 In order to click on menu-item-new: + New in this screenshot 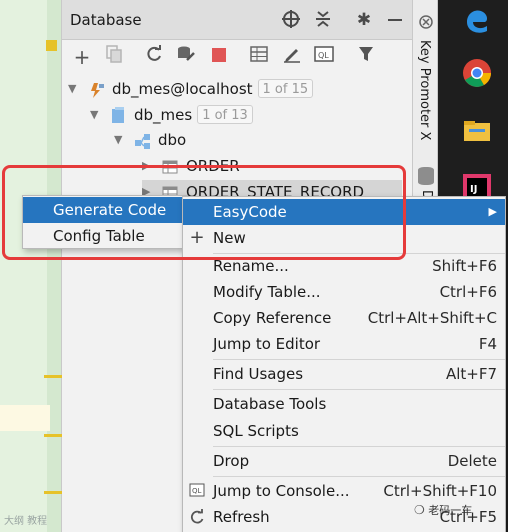, I will do `click(344, 238)`.